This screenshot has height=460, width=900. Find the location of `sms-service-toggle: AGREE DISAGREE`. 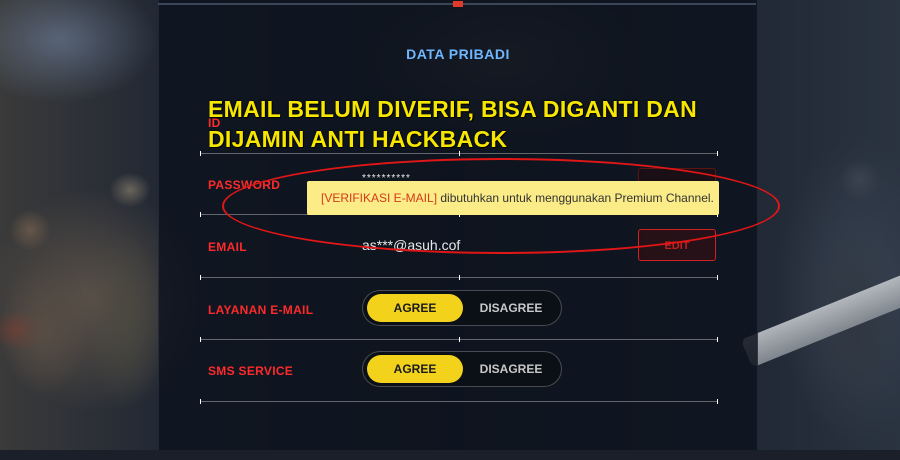

sms-service-toggle: AGREE DISAGREE is located at coordinates (462, 369).